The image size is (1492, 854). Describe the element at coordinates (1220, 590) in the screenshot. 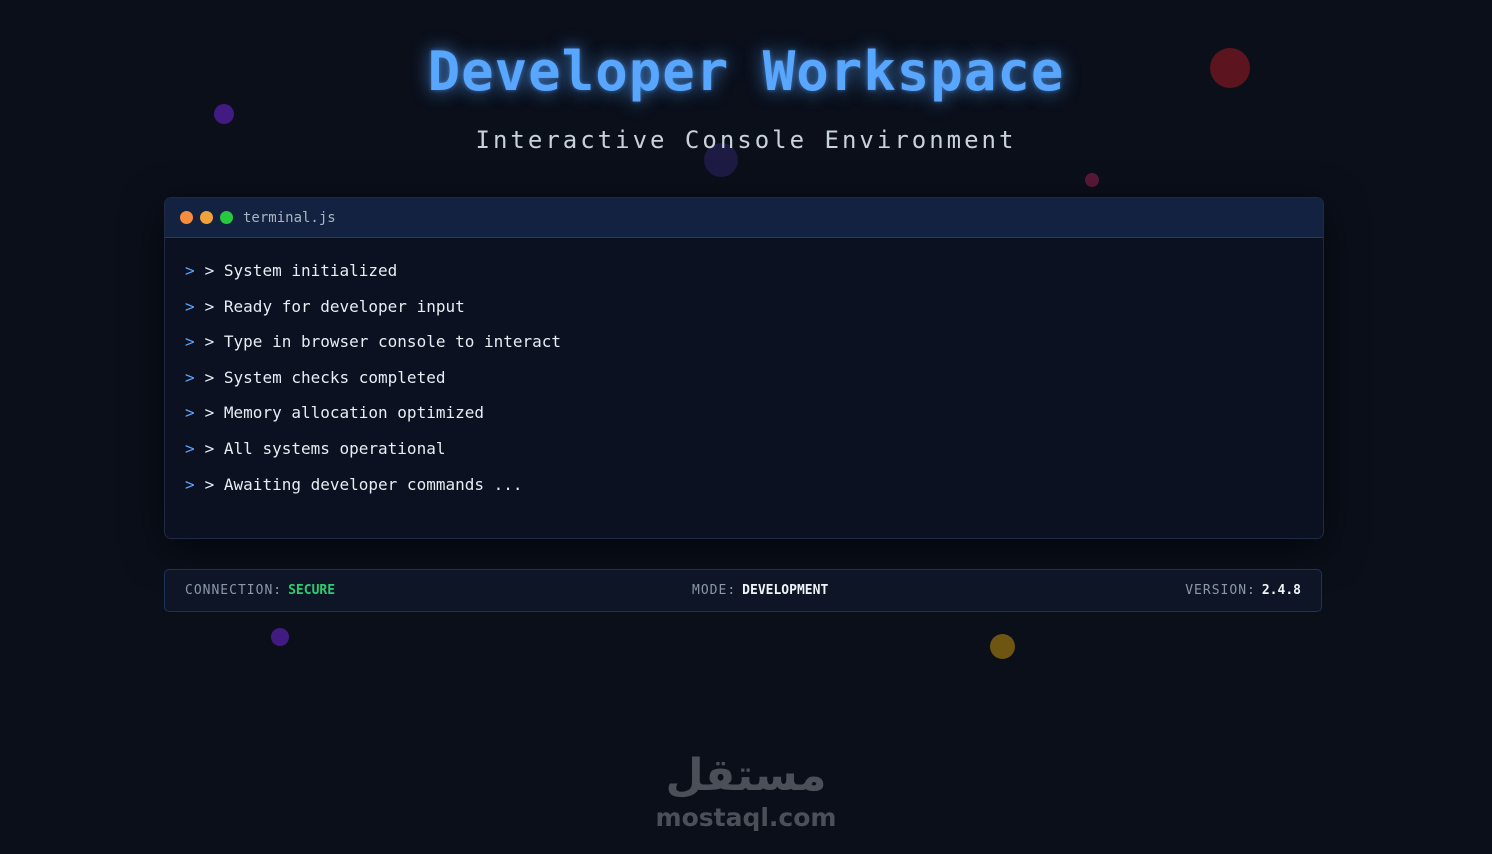

I see `status-version-label: VERSION:` at that location.